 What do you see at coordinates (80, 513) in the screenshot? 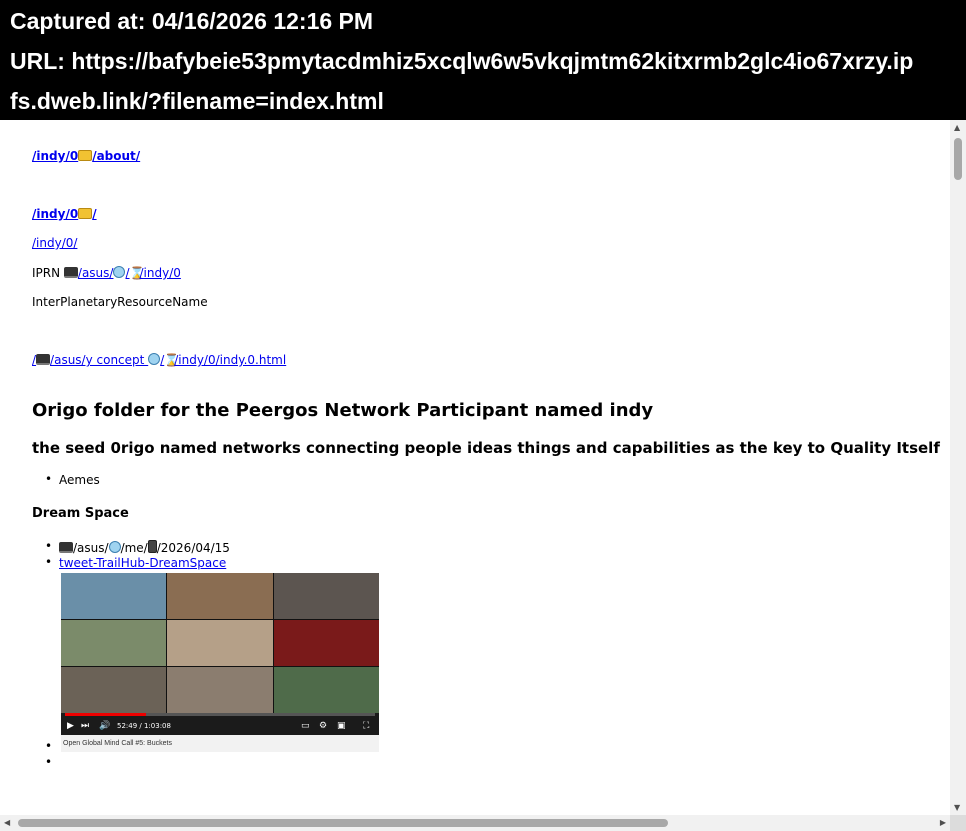
I see `dream-space-heading: Dream Space` at bounding box center [80, 513].